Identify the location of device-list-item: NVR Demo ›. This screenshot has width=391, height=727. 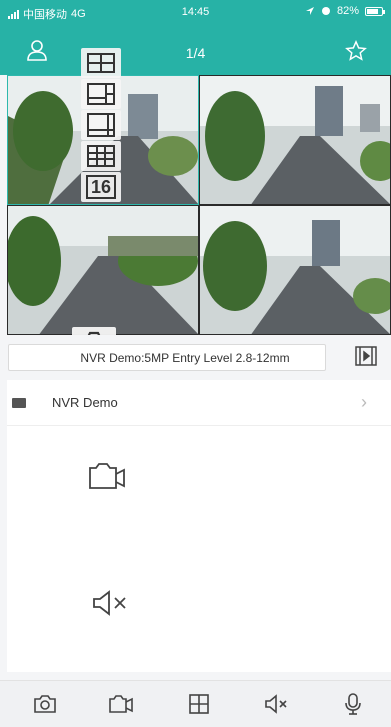
(199, 403).